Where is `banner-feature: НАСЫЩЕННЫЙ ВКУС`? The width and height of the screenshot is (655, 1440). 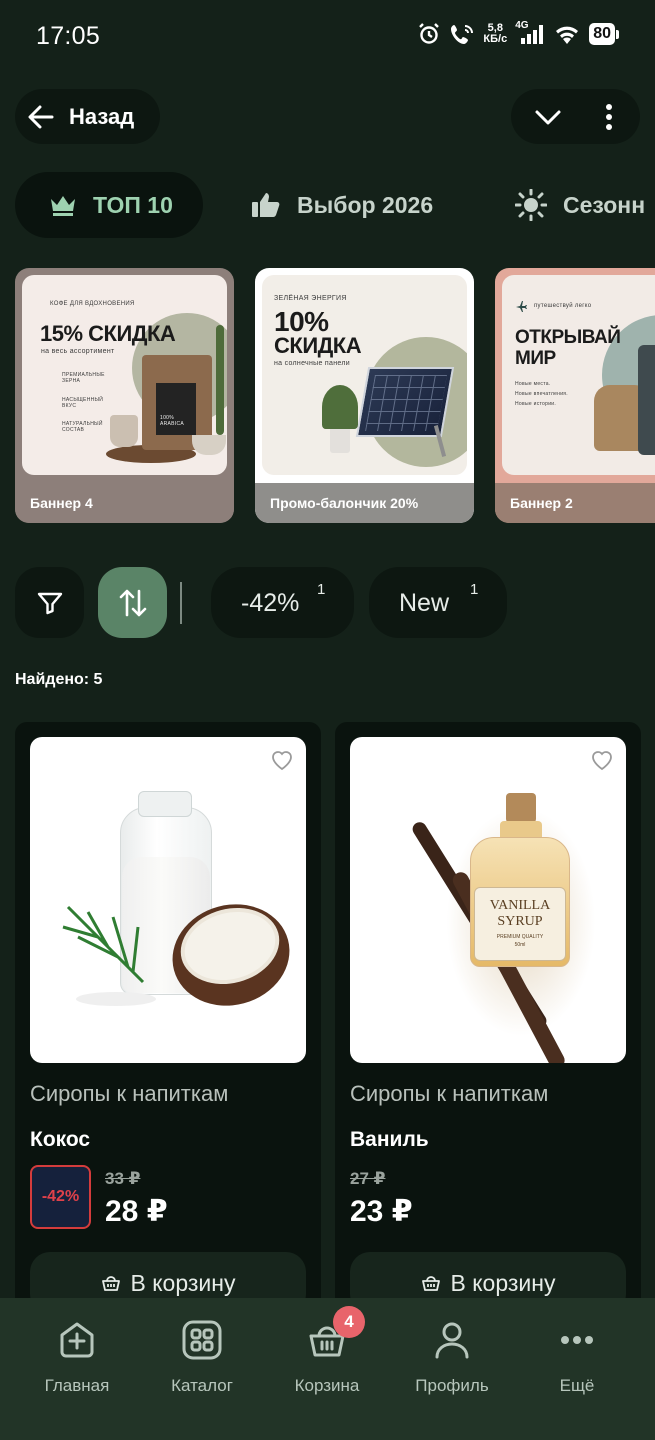
banner-feature: НАСЫЩЕННЫЙ ВКУС is located at coordinates (83, 403).